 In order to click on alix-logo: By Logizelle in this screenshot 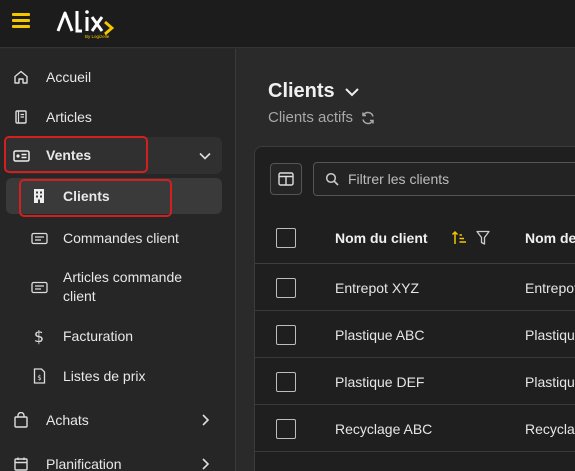, I will do `click(86, 23)`.